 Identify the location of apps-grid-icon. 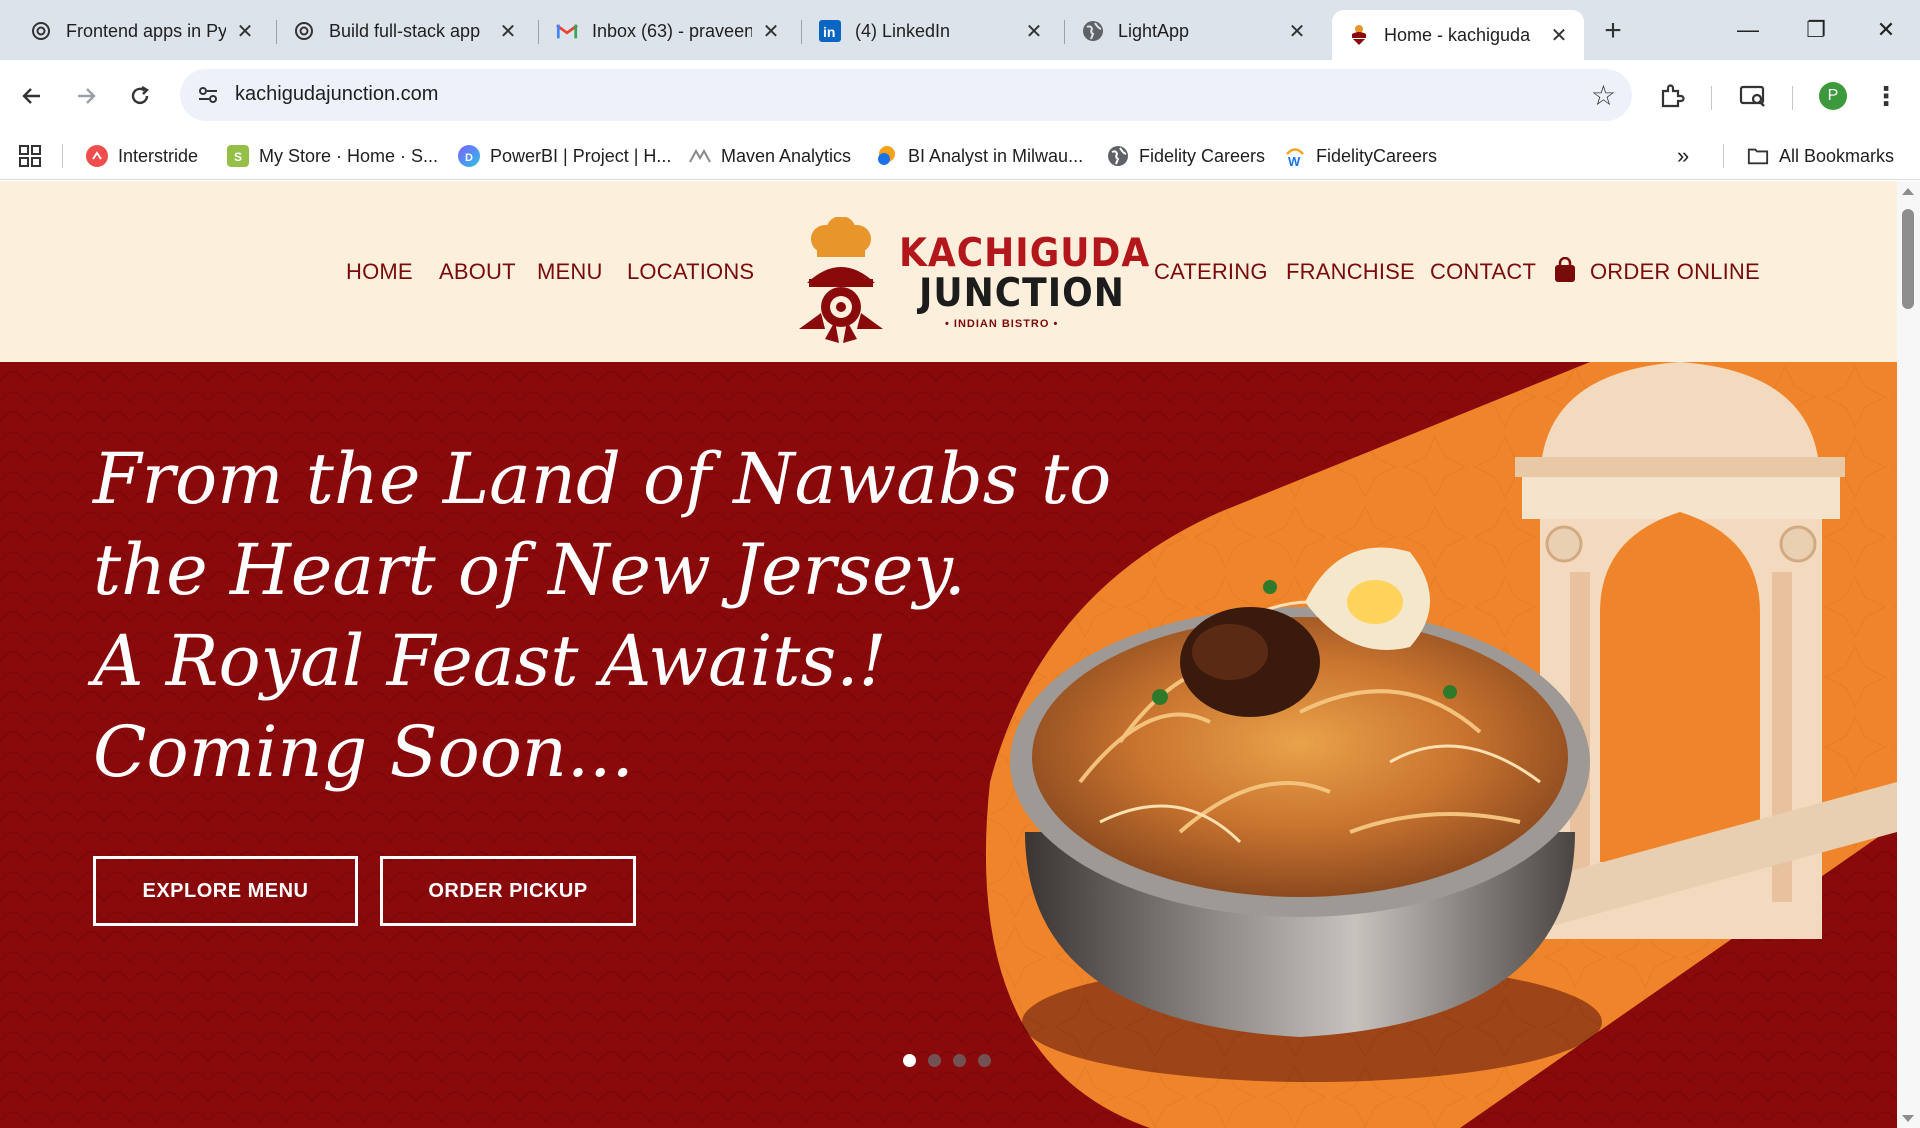
(30, 156).